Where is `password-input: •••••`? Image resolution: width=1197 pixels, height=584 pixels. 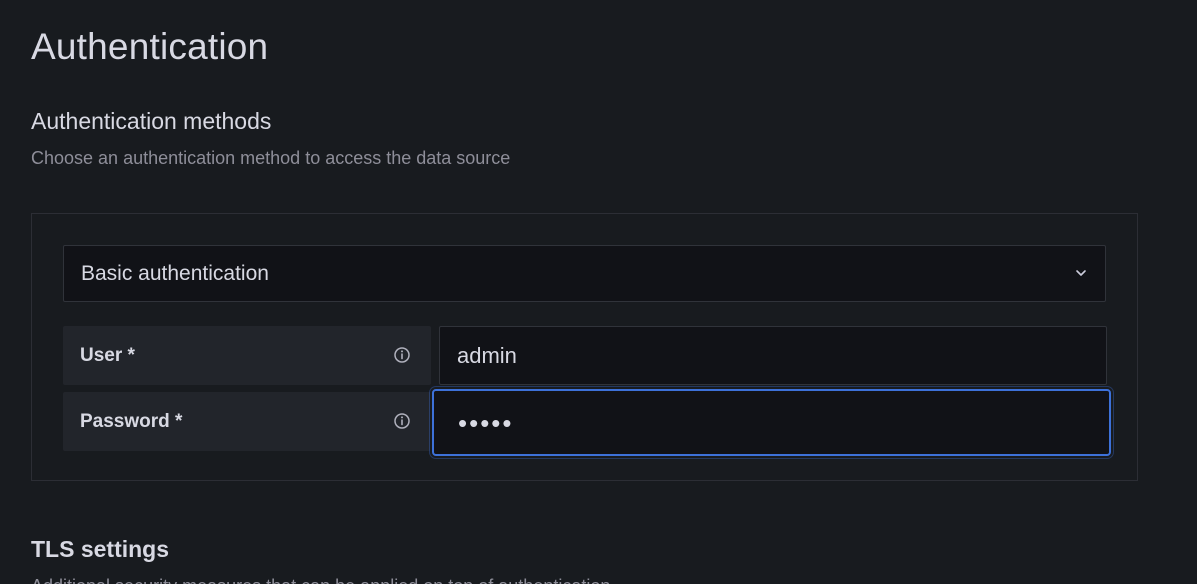
password-input: ••••• is located at coordinates (771, 422).